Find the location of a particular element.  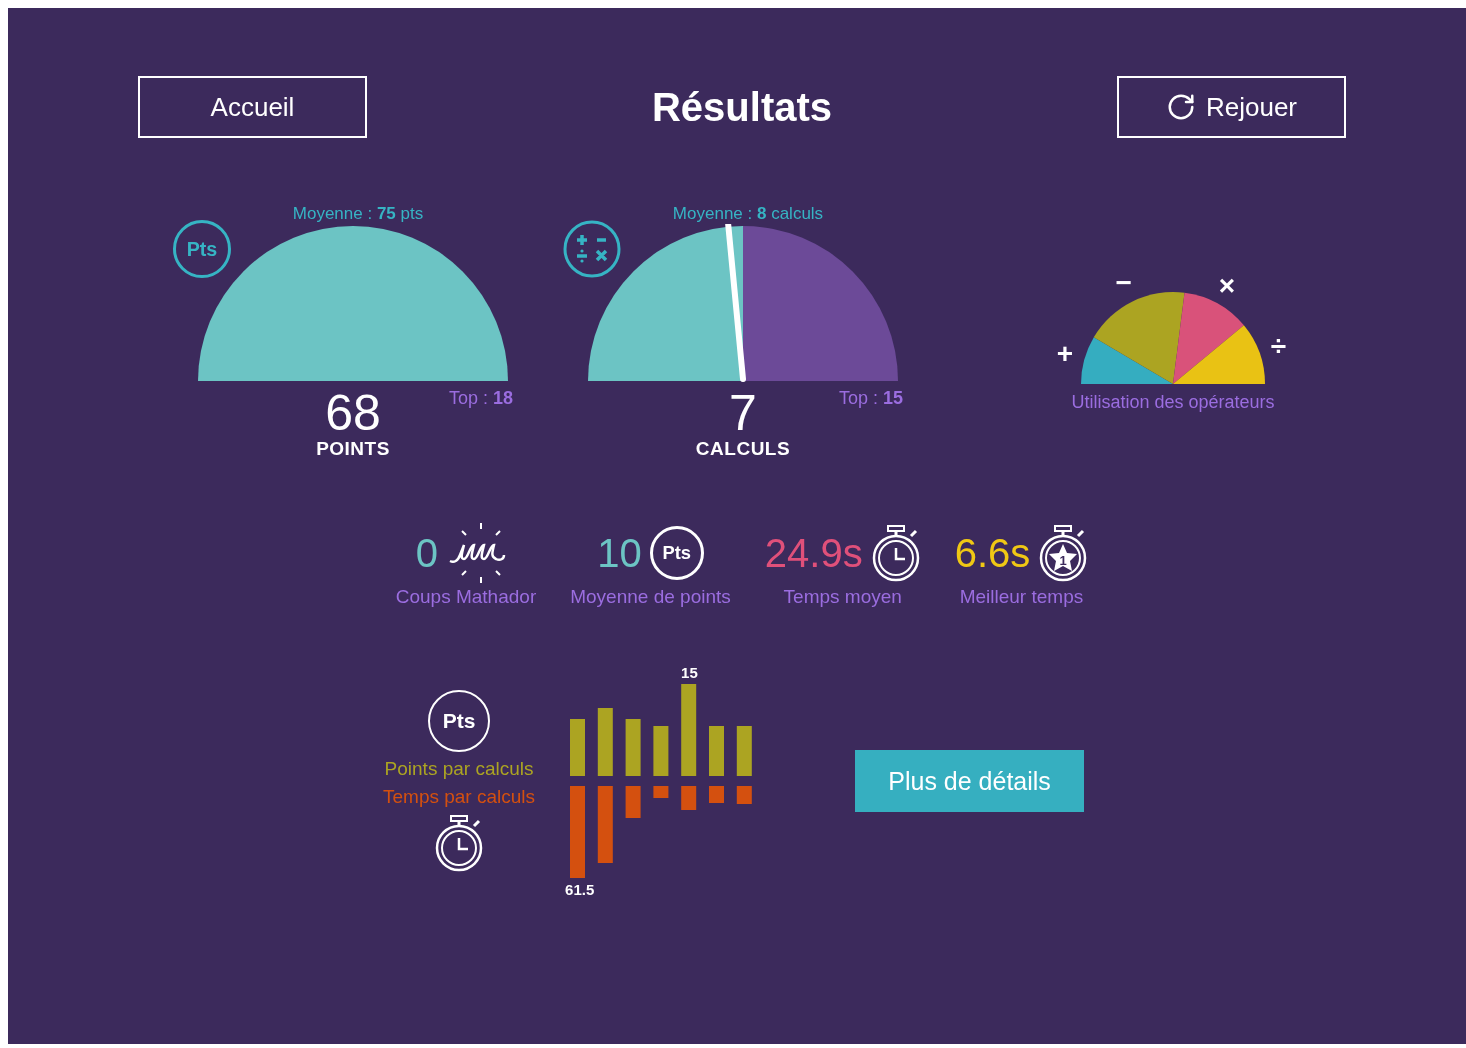

operator-symbol: ÷ is located at coordinates (1278, 346).